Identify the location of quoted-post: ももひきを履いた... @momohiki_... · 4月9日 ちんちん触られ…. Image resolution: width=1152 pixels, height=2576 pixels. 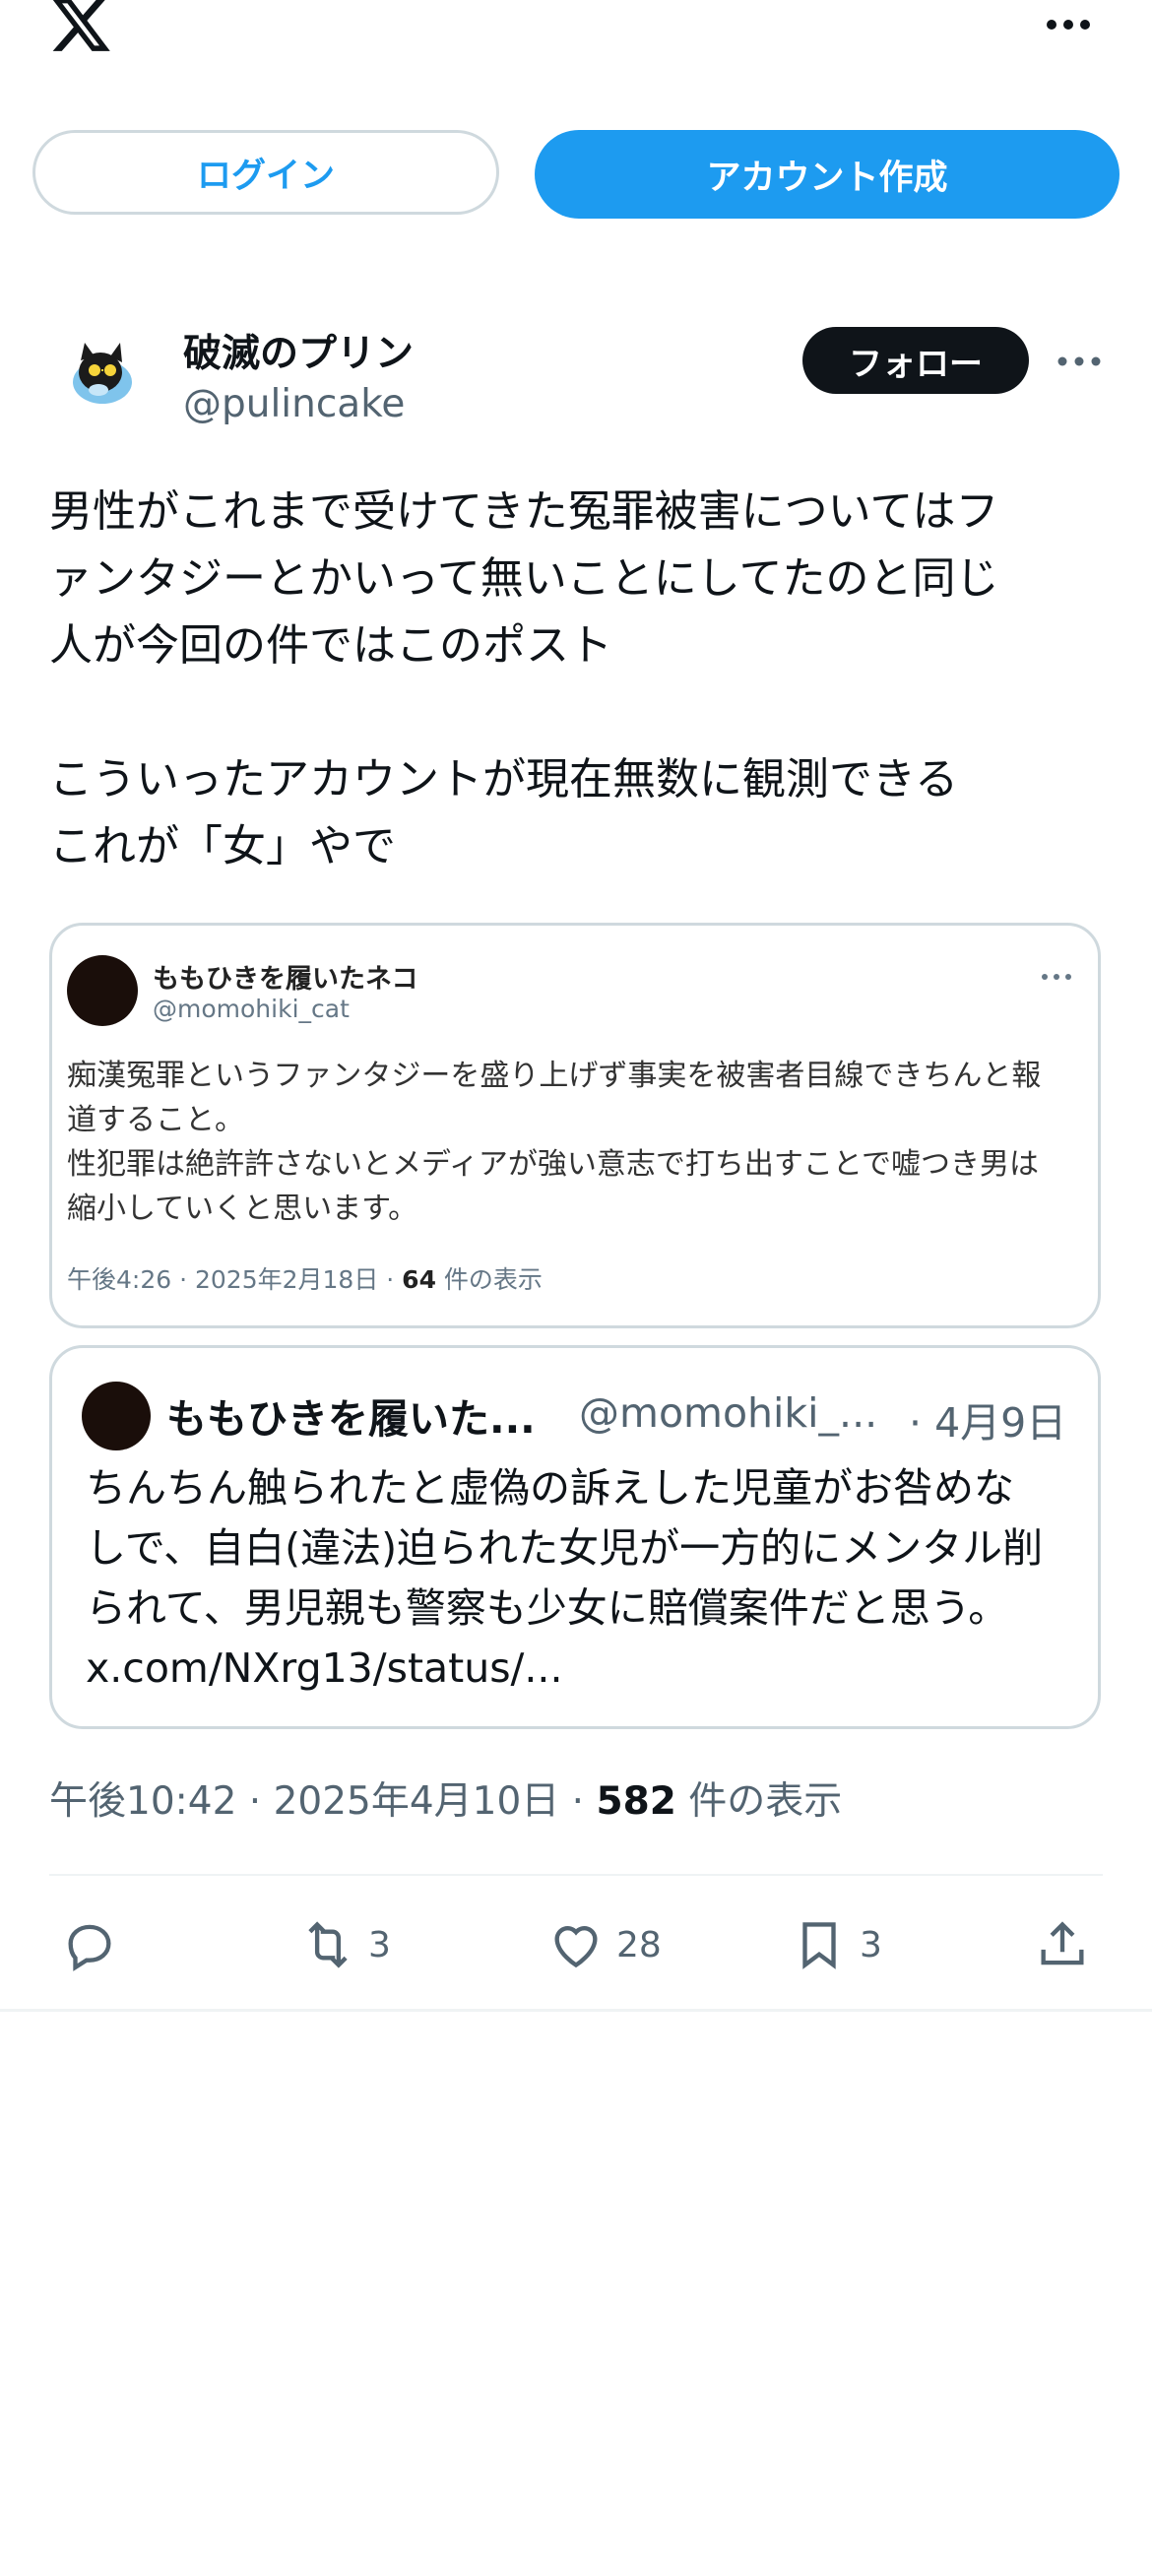
(575, 1537).